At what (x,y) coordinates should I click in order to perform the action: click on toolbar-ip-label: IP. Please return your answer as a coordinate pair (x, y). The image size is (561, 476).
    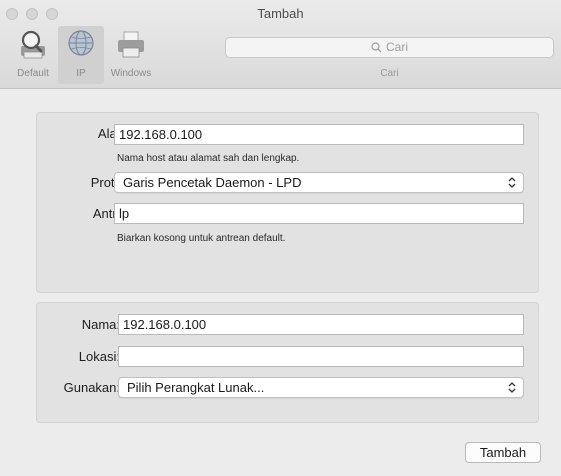
    Looking at the image, I should click on (81, 73).